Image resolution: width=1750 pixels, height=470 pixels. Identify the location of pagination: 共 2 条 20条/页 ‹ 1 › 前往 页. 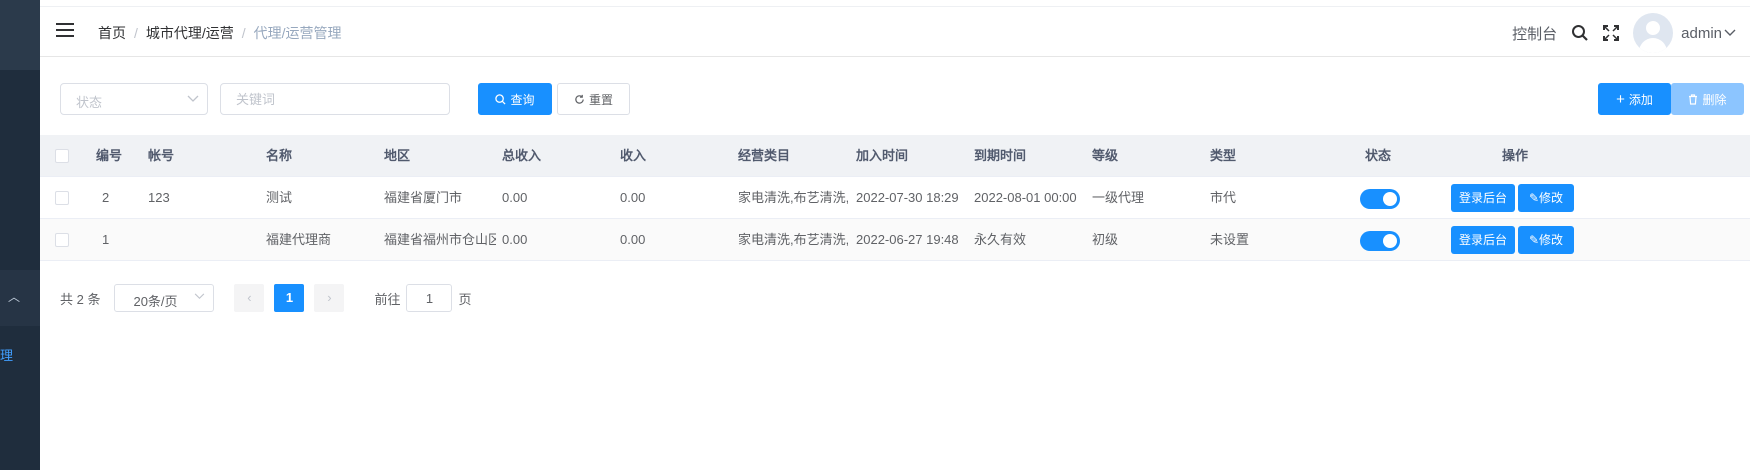
(266, 298).